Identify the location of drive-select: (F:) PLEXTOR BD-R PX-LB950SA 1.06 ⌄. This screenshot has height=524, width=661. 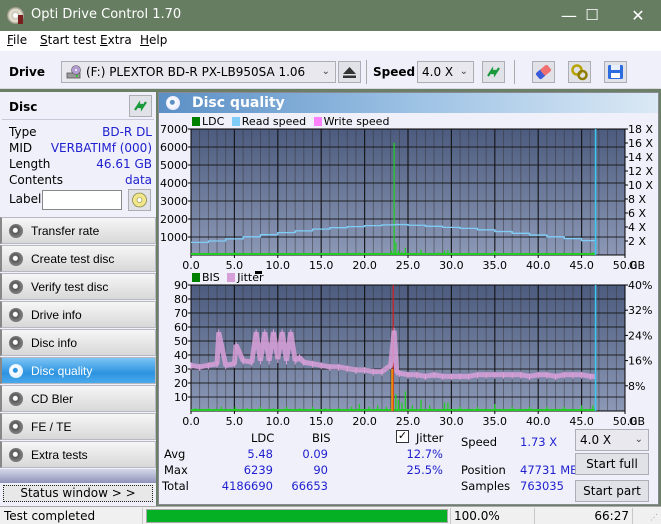
(198, 72).